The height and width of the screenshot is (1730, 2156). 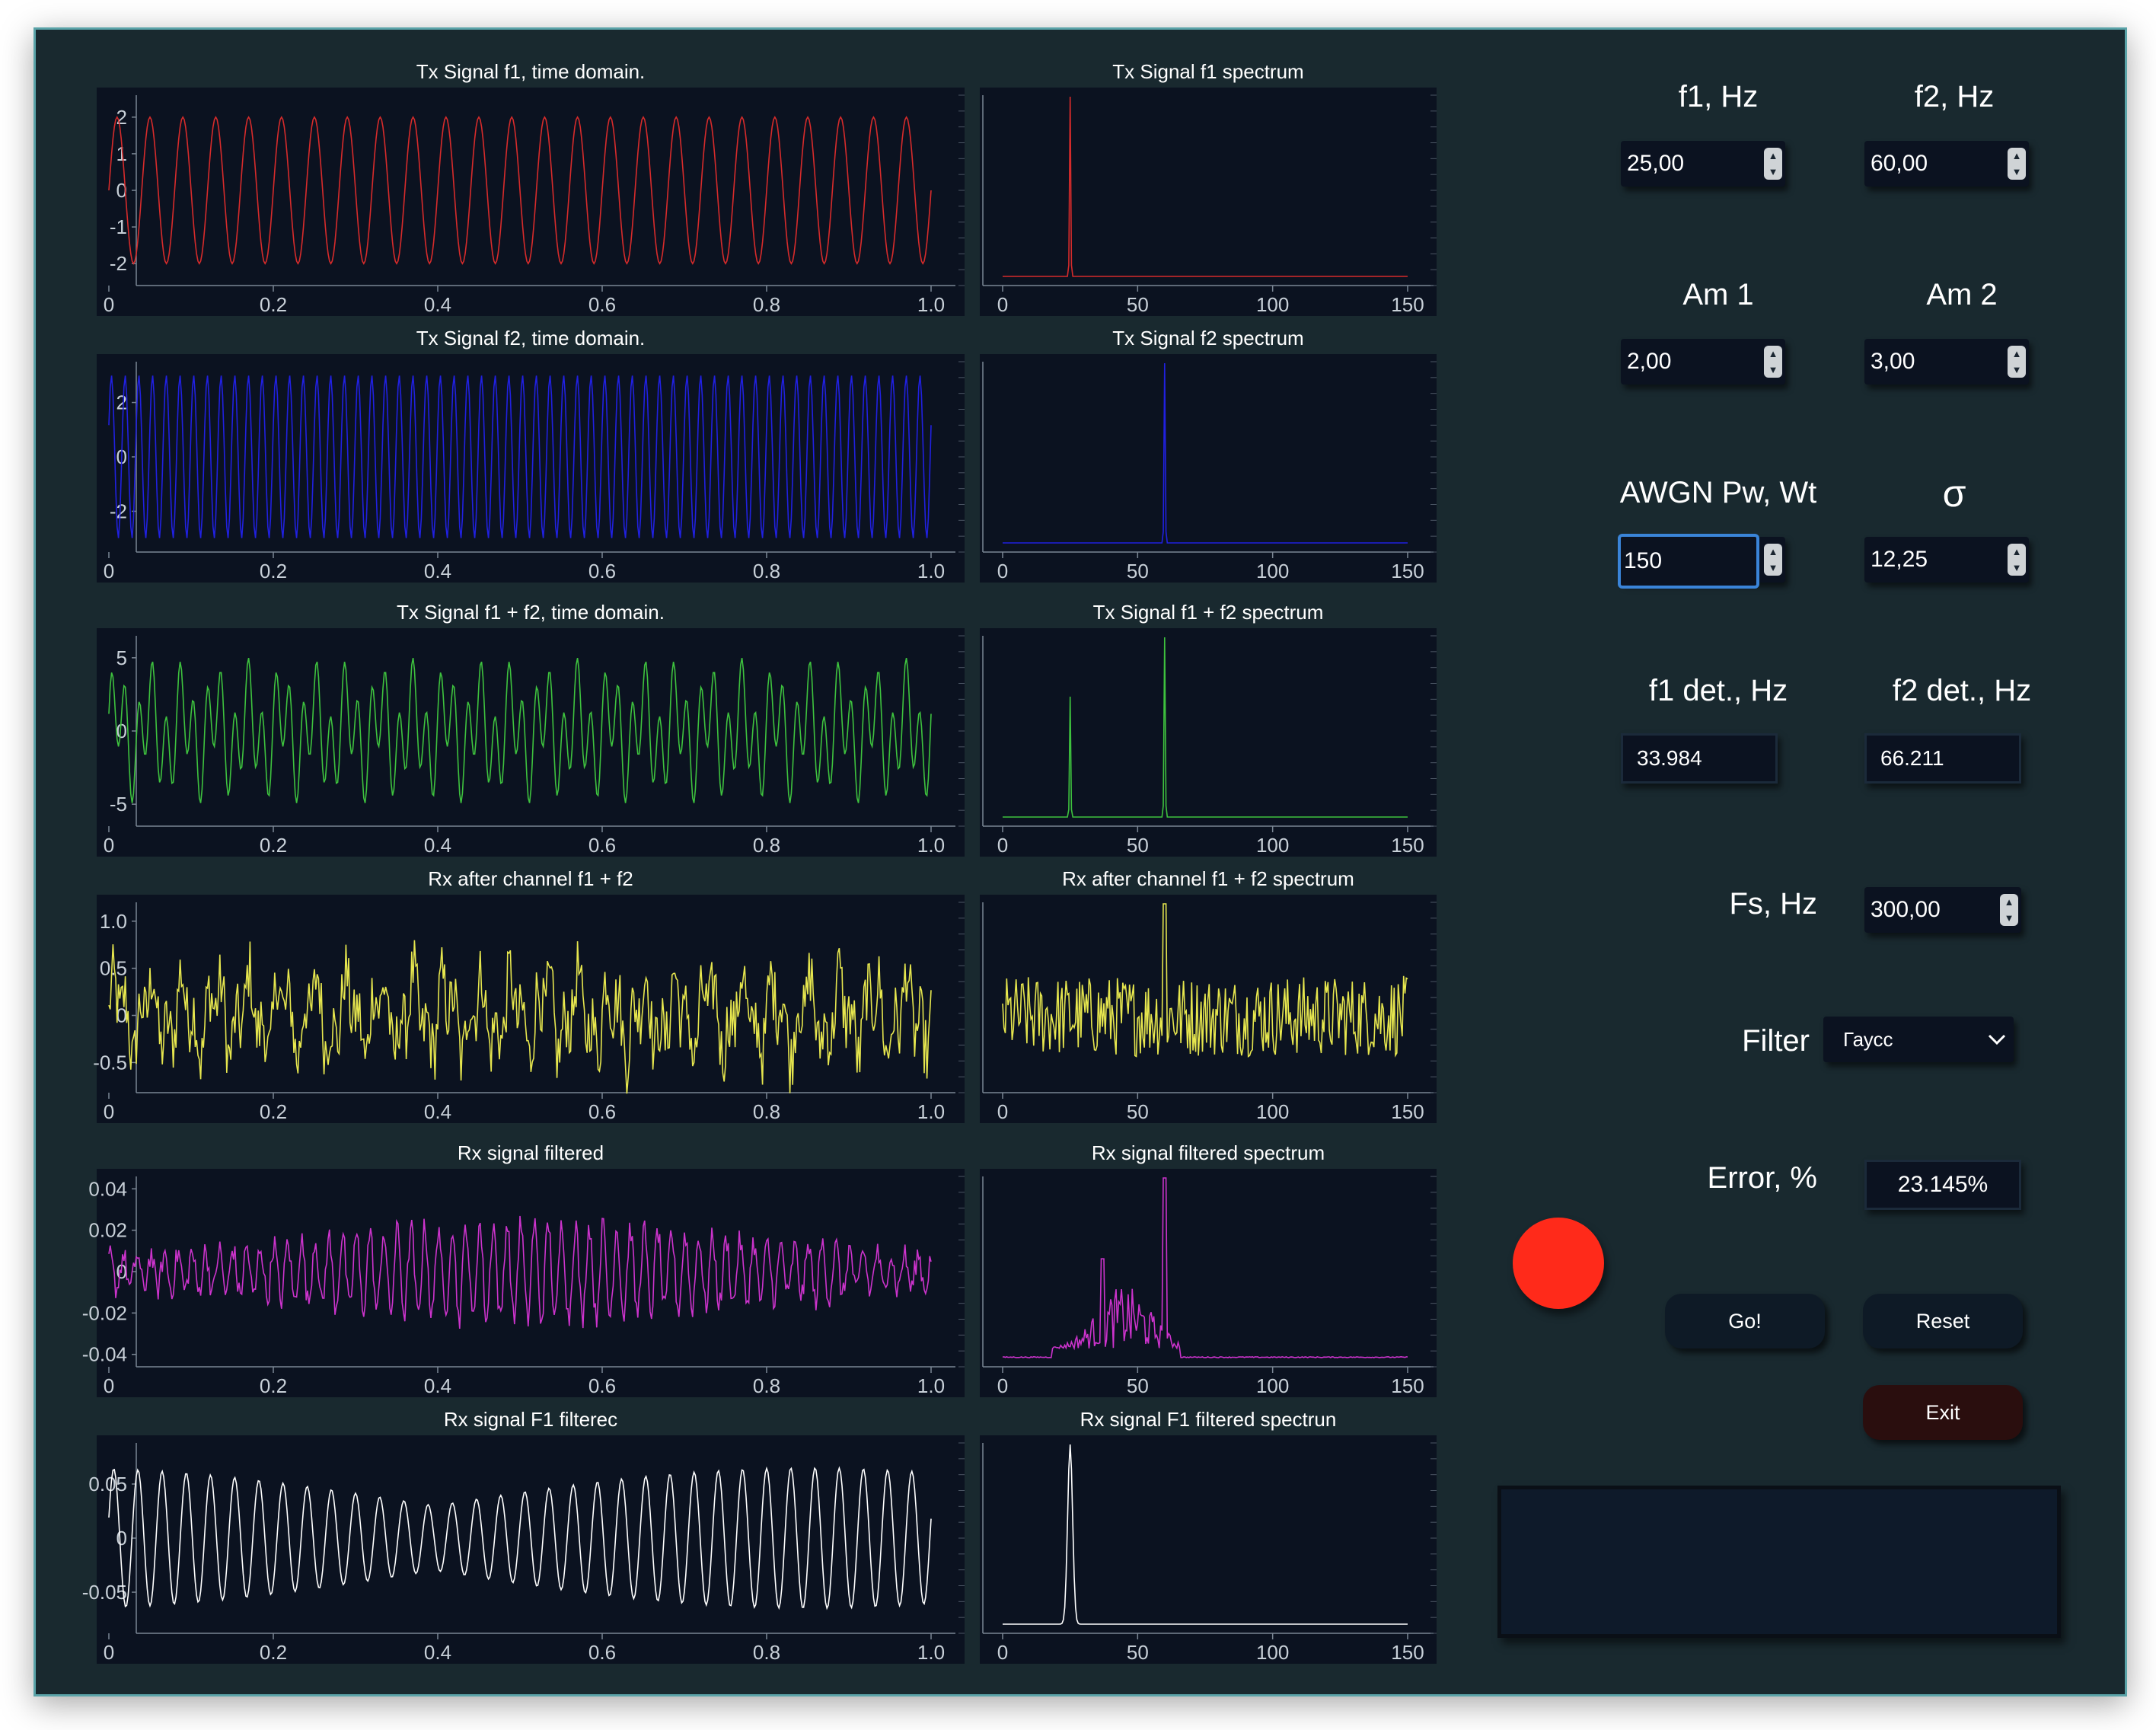 What do you see at coordinates (523, 1549) in the screenshot?
I see `plot-canvas: 0 0.2 0.4 0.6 0.8 1.0 0.05 0 -0.05` at bounding box center [523, 1549].